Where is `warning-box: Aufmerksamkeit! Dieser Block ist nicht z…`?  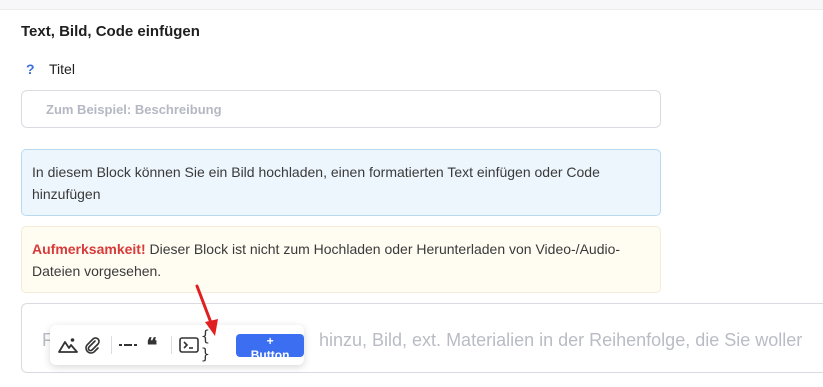 warning-box: Aufmerksamkeit! Dieser Block ist nicht z… is located at coordinates (341, 259).